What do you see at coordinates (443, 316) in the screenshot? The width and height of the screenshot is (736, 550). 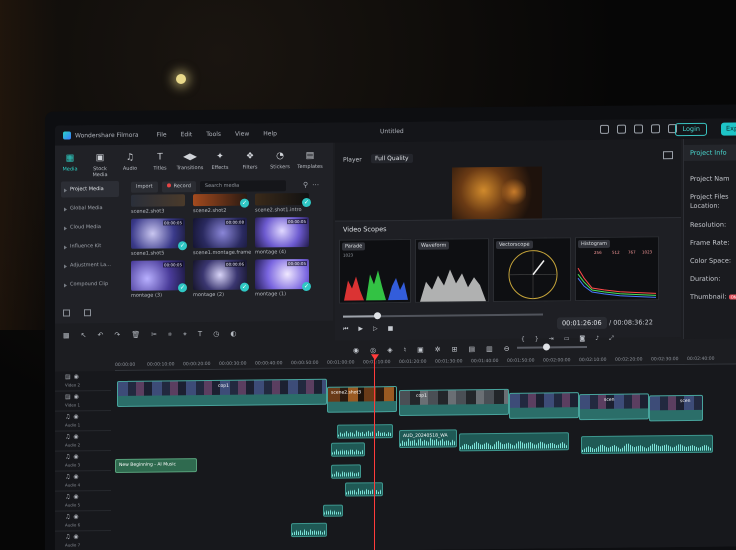 I see `playback-progress` at bounding box center [443, 316].